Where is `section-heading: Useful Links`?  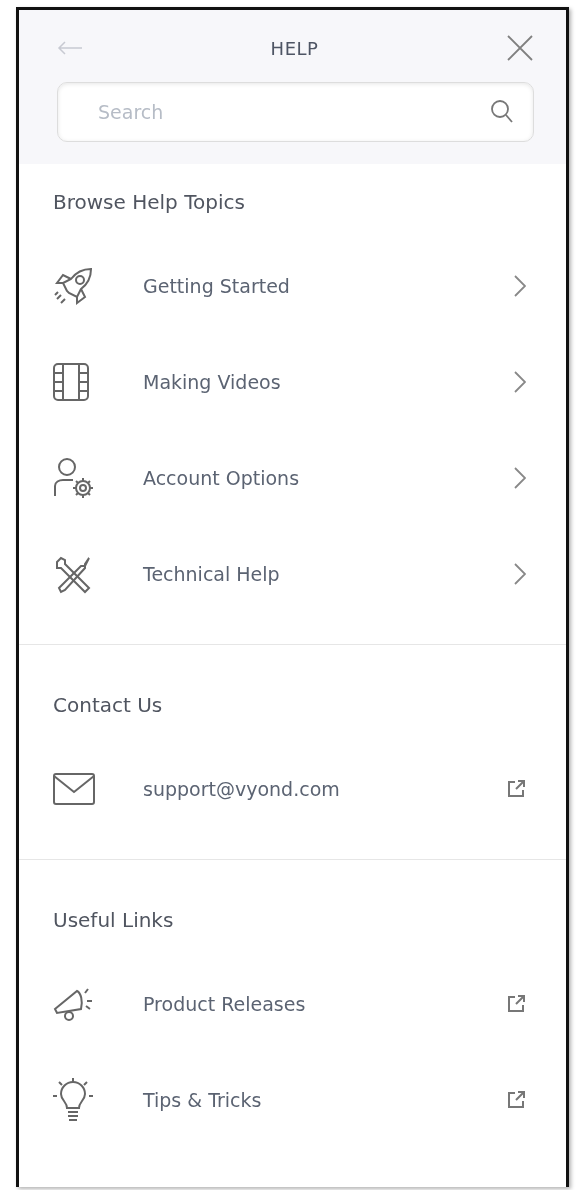
section-heading: Useful Links is located at coordinates (114, 920).